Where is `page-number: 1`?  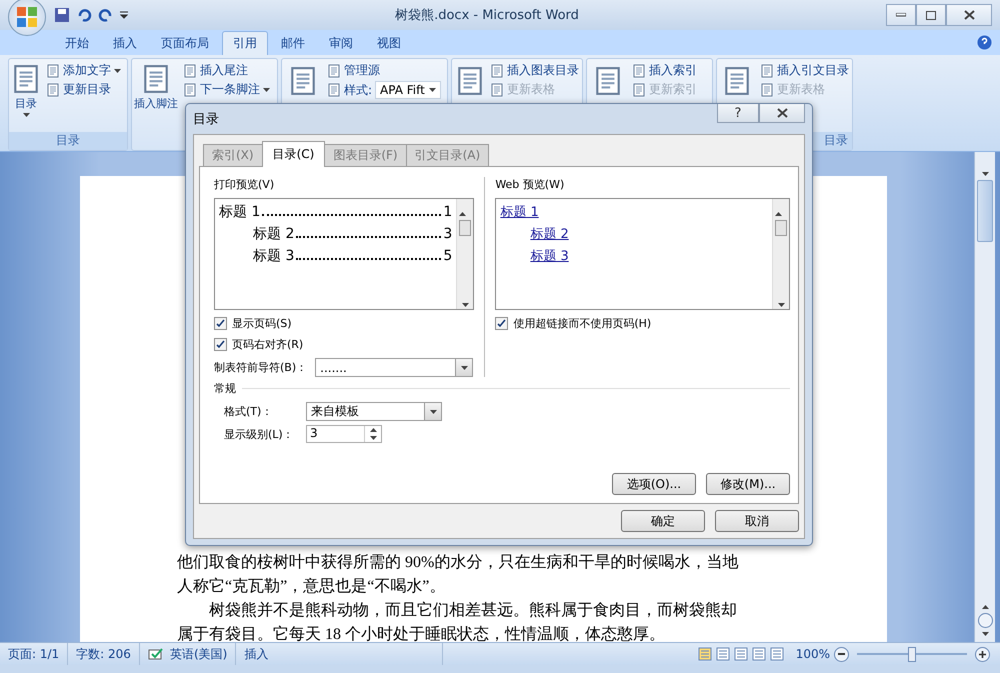 page-number: 1 is located at coordinates (447, 212).